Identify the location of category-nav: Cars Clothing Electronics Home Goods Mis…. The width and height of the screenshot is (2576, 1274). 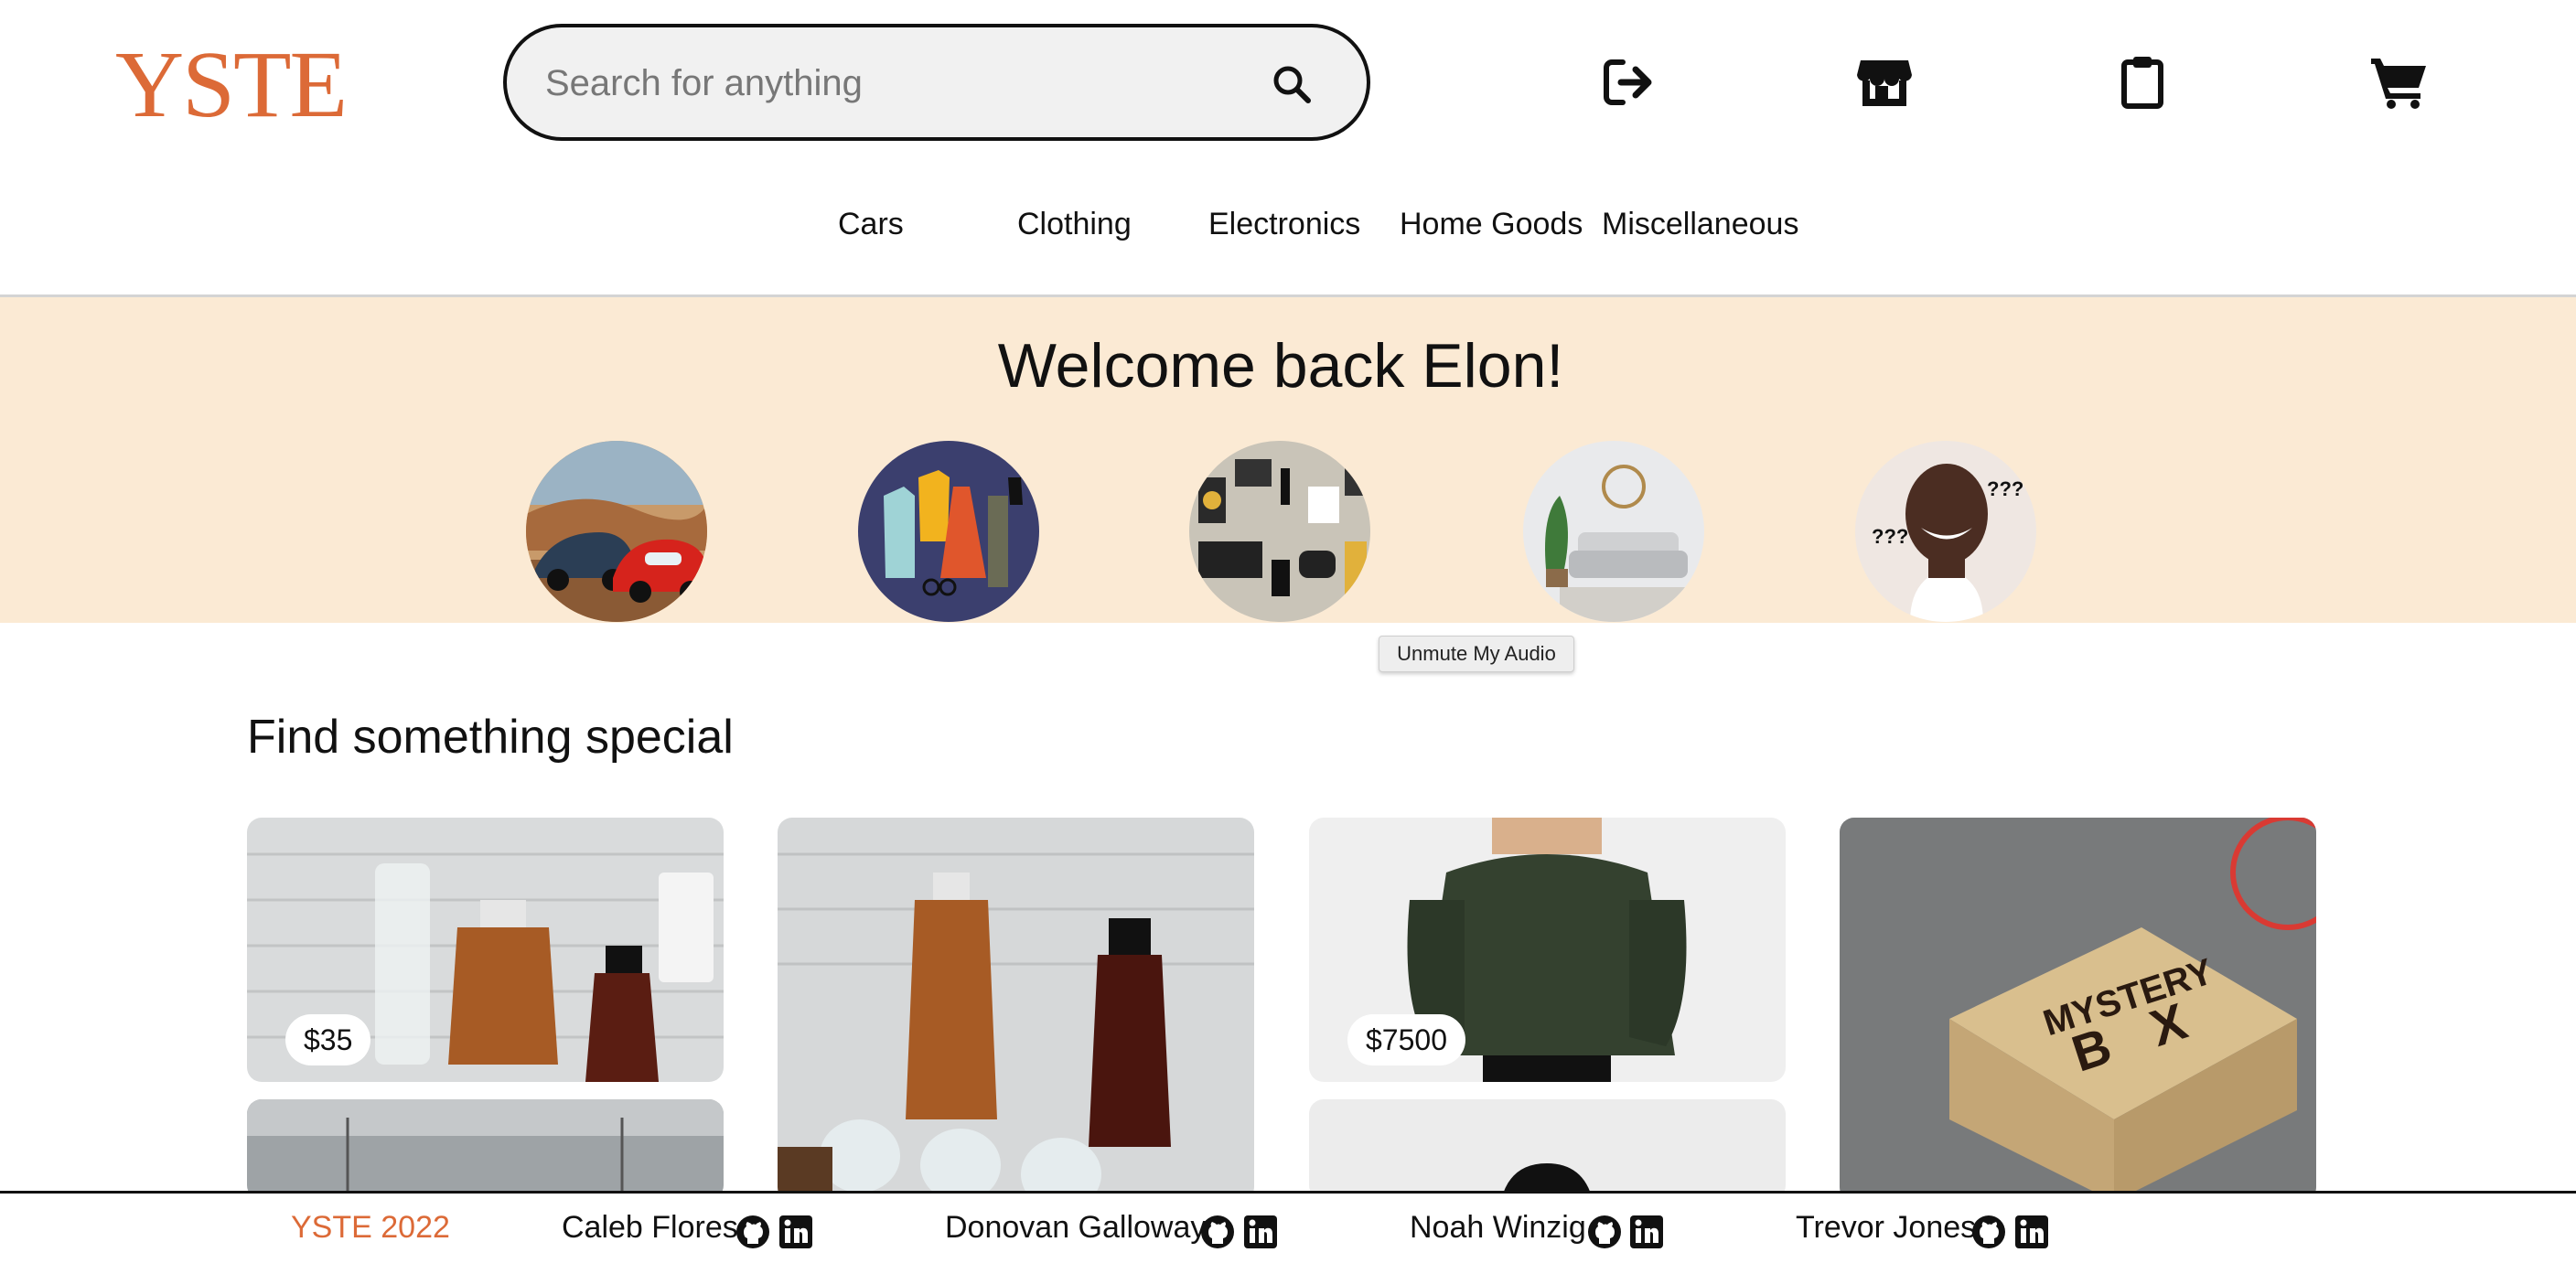
(1288, 229).